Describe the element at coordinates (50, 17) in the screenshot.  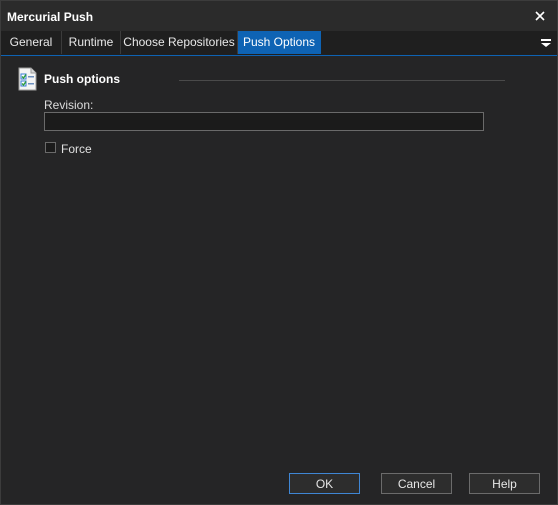
I see `window-title: Mercurial Push` at that location.